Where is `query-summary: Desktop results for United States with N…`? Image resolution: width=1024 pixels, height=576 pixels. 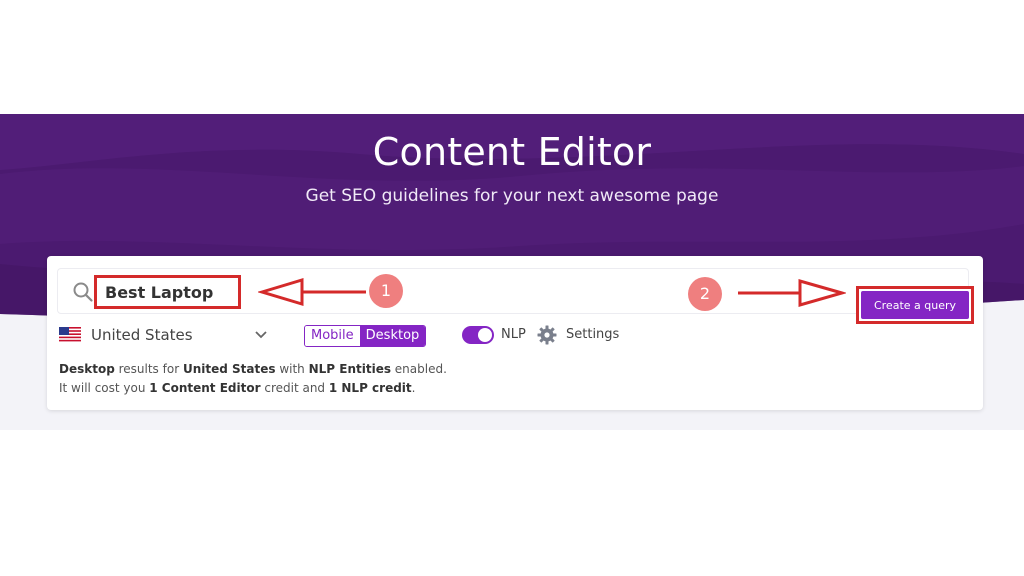 query-summary: Desktop results for United States with N… is located at coordinates (253, 379).